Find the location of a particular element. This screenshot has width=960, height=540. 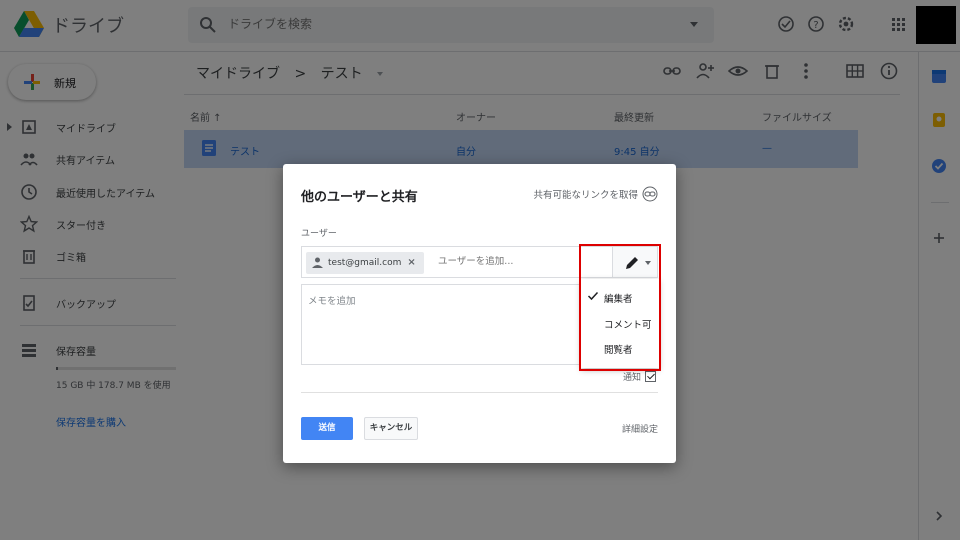

send-button: 送信 is located at coordinates (327, 428).